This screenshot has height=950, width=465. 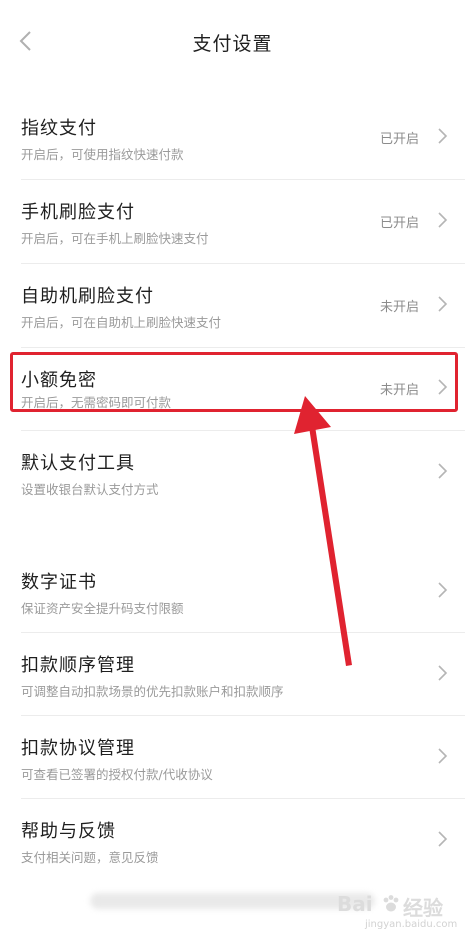 What do you see at coordinates (115, 238) in the screenshot?
I see `row-subtitle: 开启后，可在手机上刷脸快速支付` at bounding box center [115, 238].